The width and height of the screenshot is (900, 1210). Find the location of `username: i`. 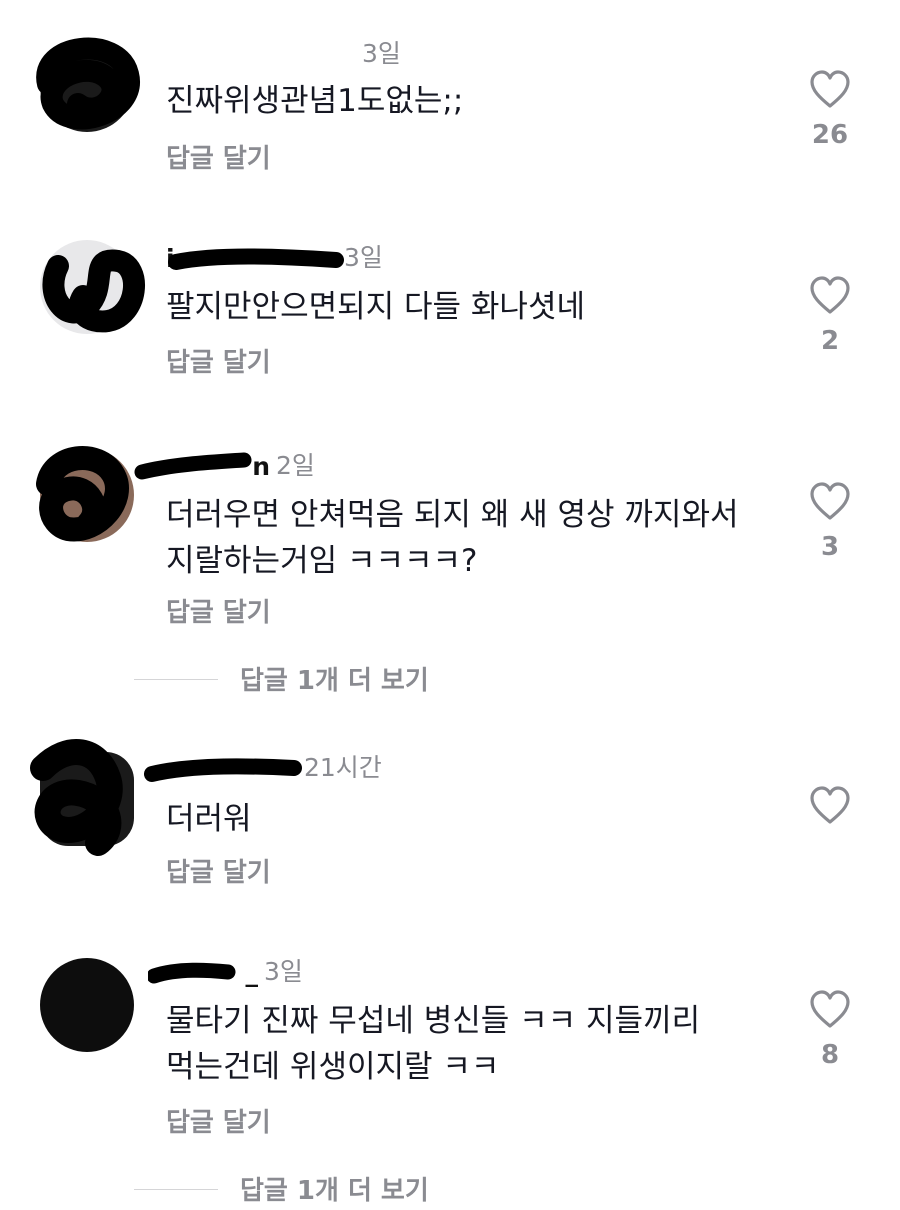

username: i is located at coordinates (255, 259).